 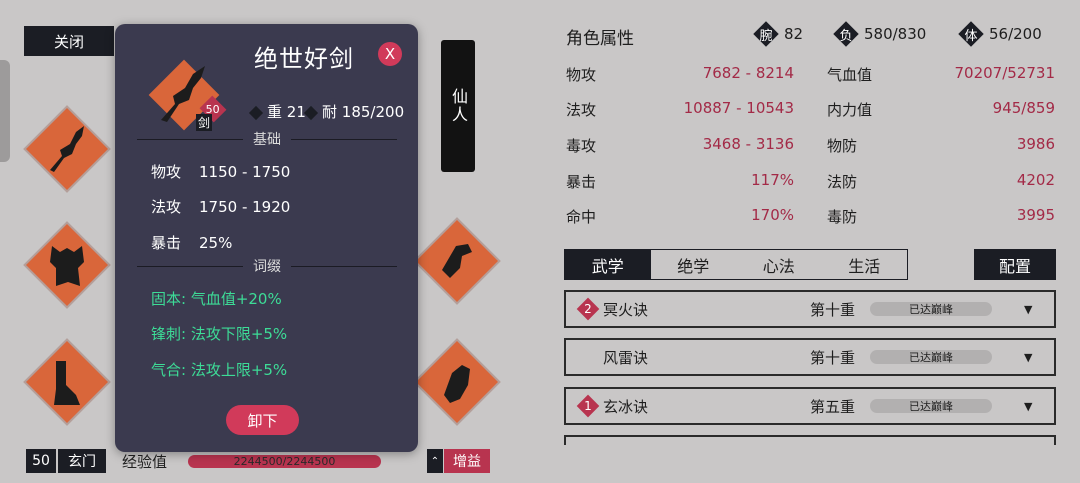 I want to click on skill-name: 风雷诀, so click(x=626, y=357).